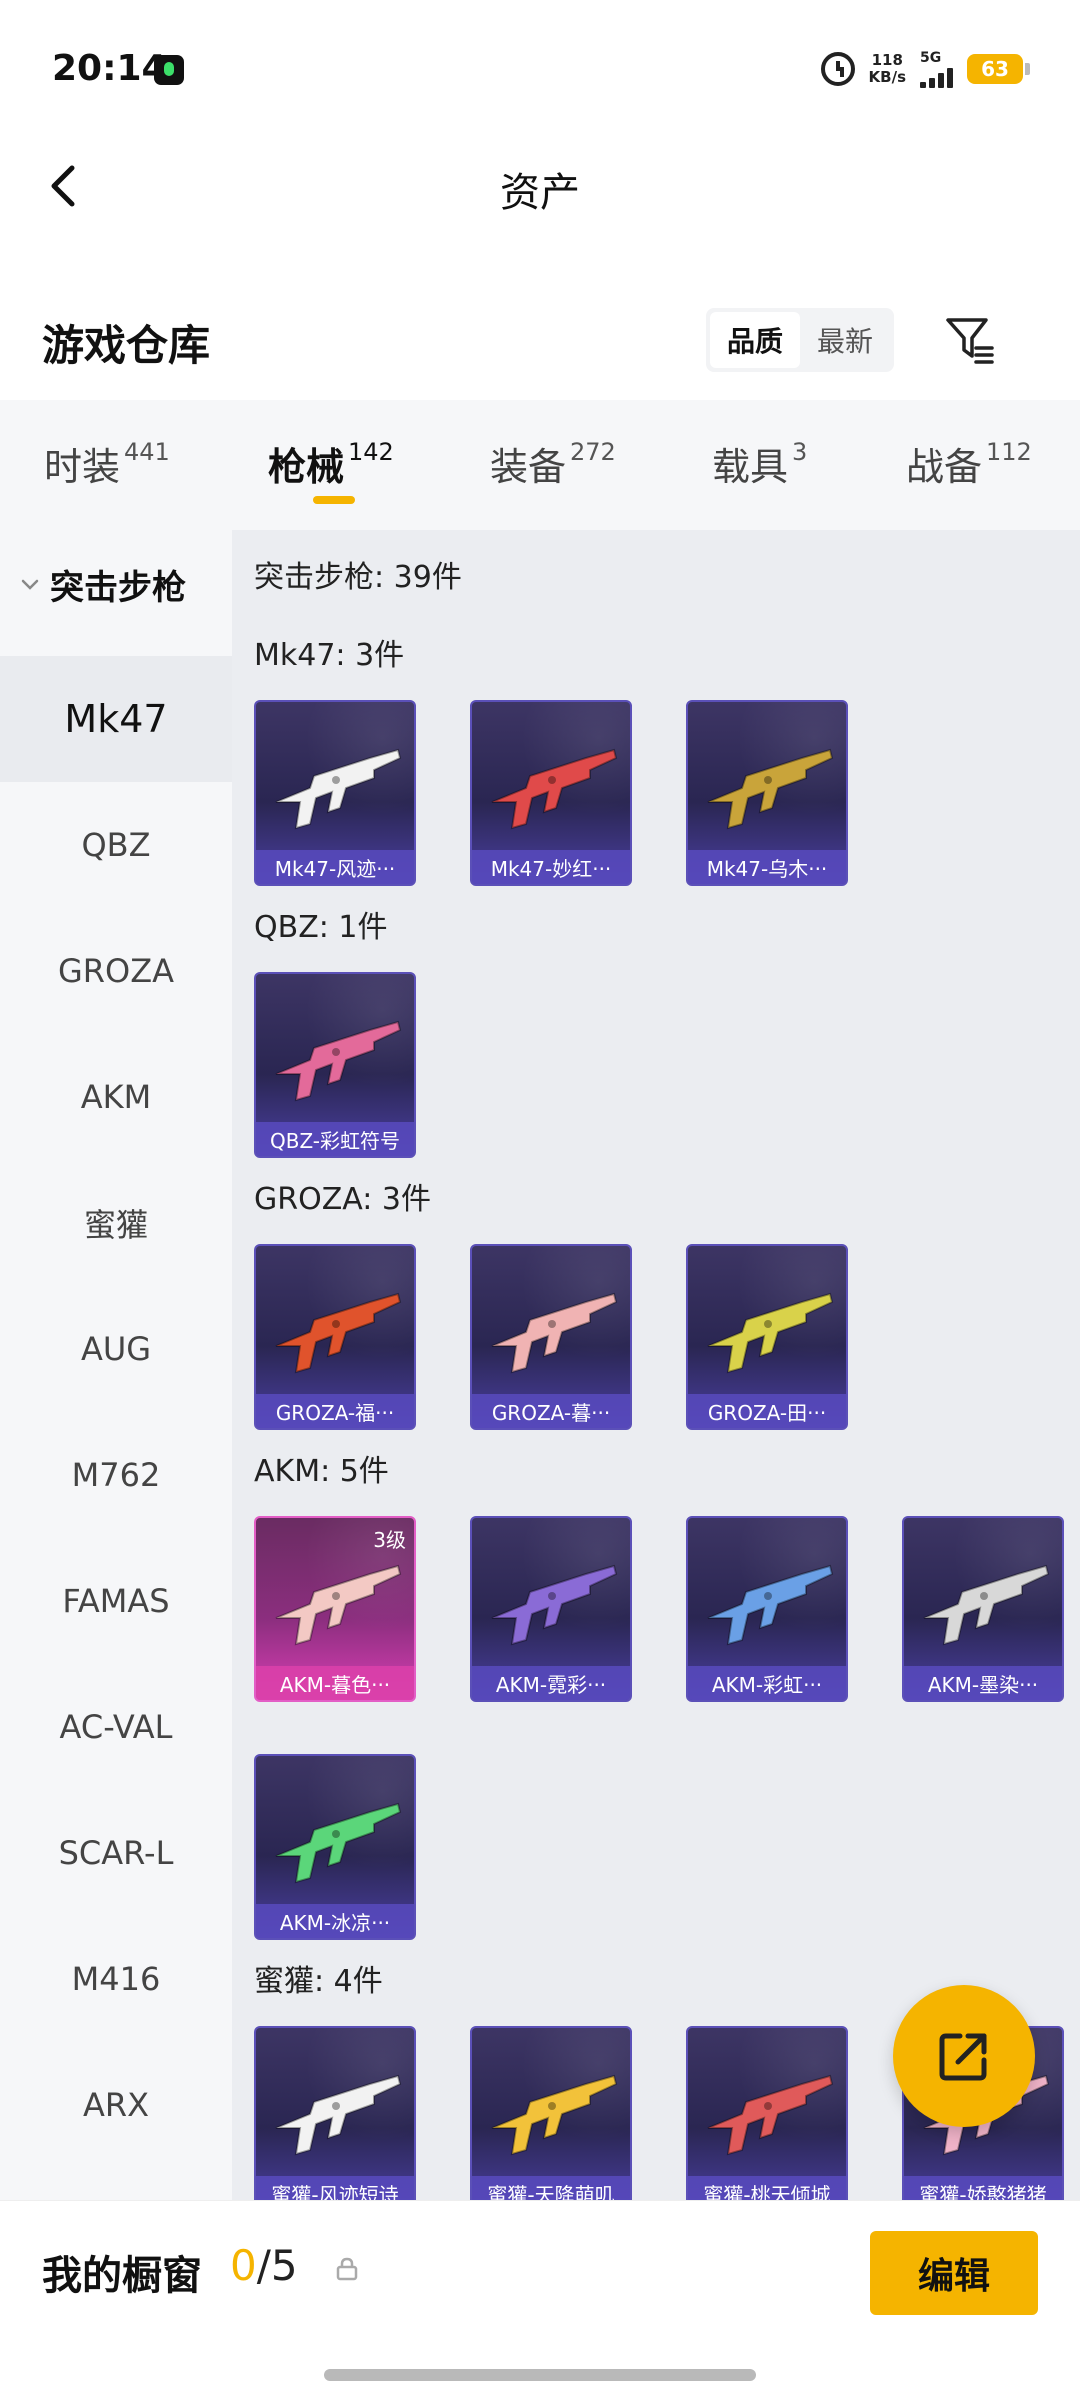  I want to click on warehouse-header: 游戏仓库 品质 最新, so click(540, 340).